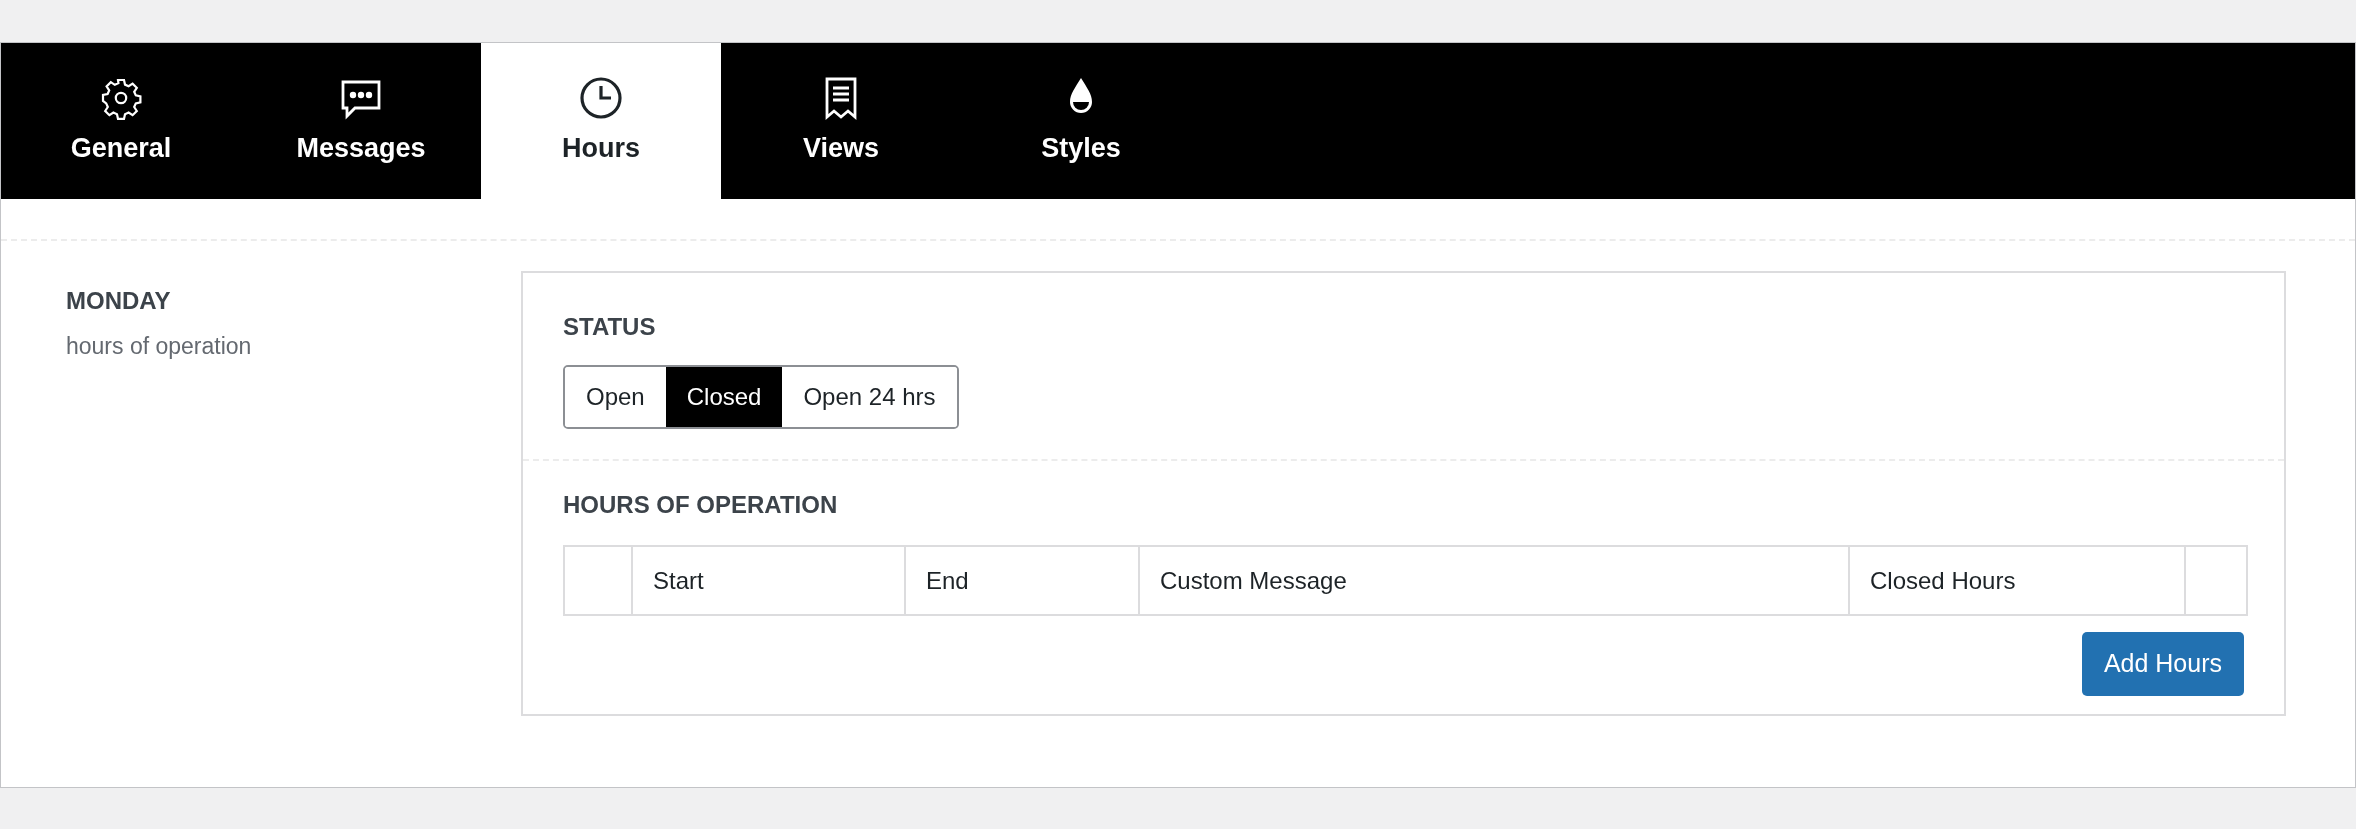  What do you see at coordinates (159, 346) in the screenshot?
I see `day-subtitle: hours of operation` at bounding box center [159, 346].